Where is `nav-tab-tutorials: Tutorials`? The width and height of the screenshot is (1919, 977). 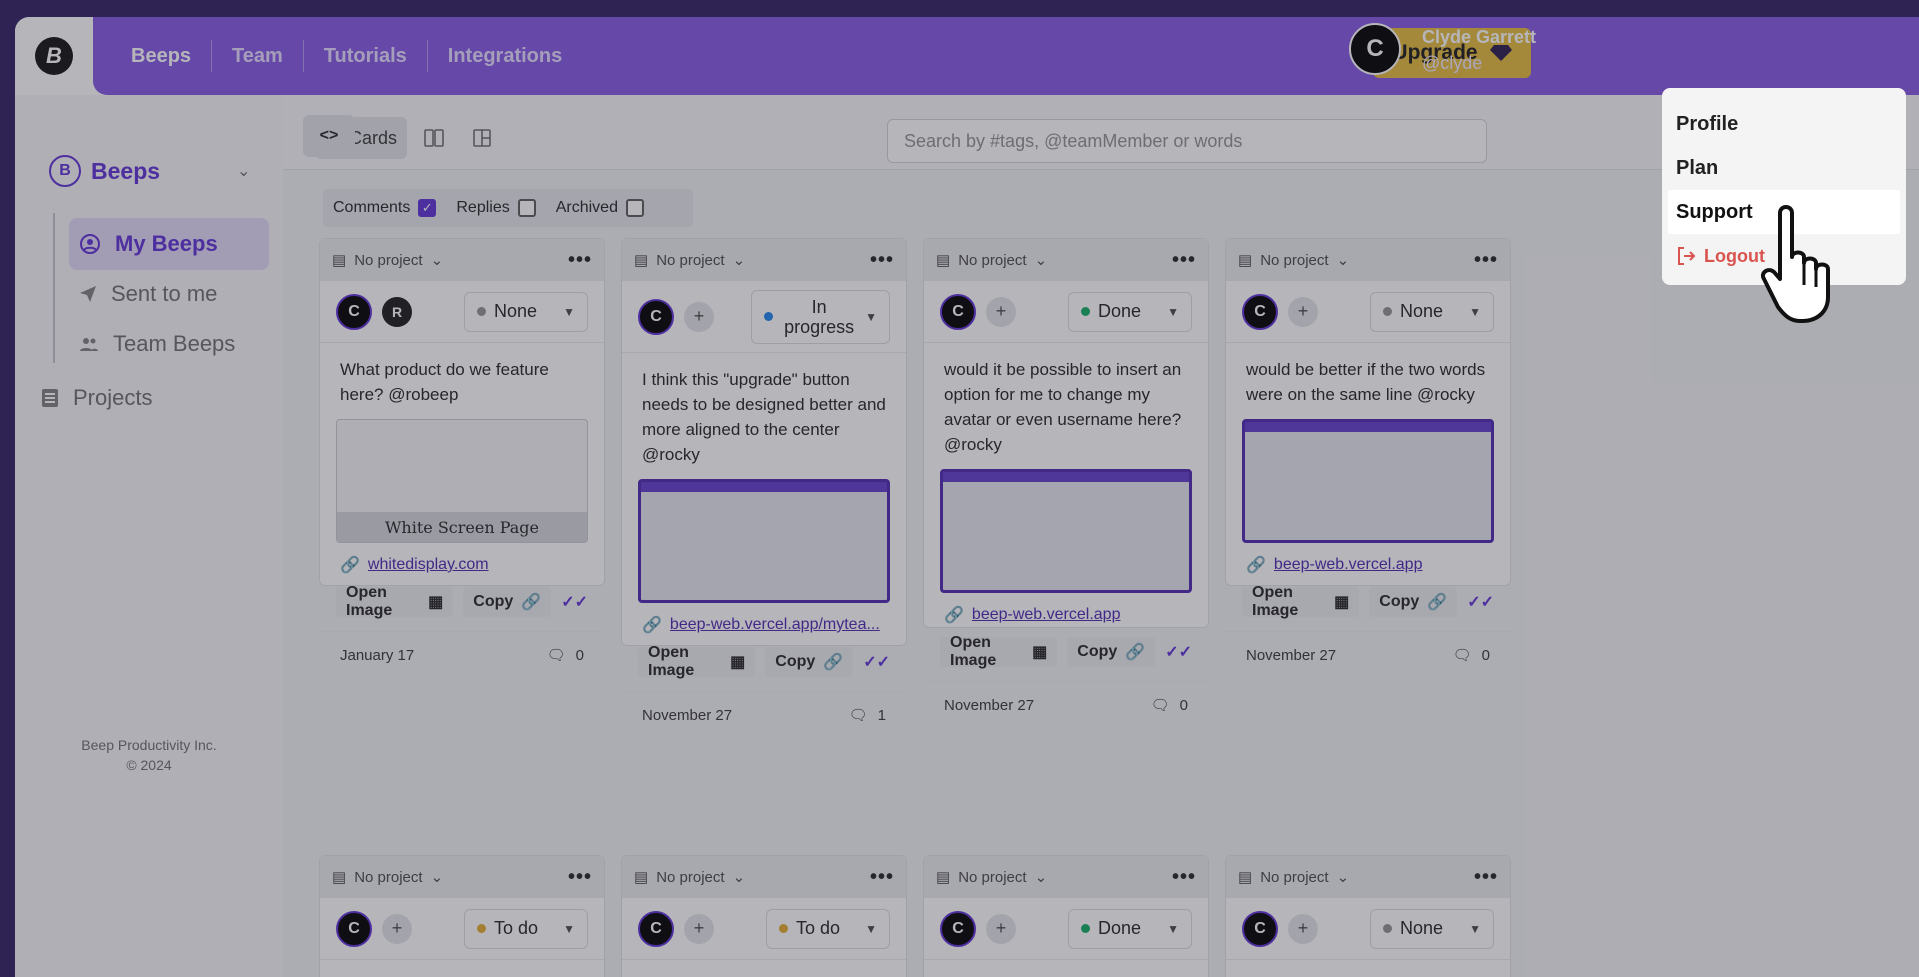
nav-tab-tutorials: Tutorials is located at coordinates (364, 56).